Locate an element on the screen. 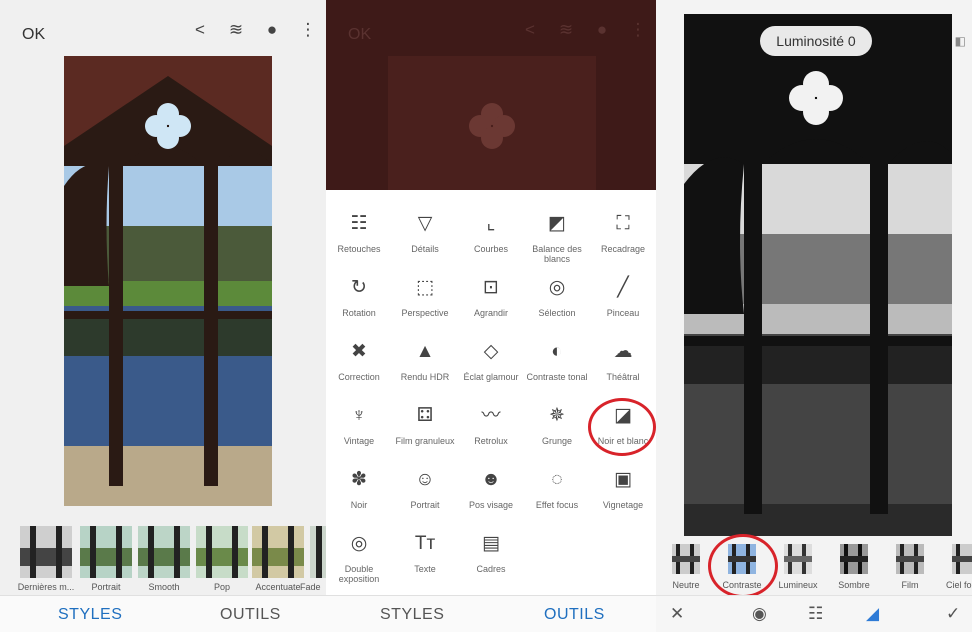  brush-icon: ╱ is located at coordinates (623, 287).